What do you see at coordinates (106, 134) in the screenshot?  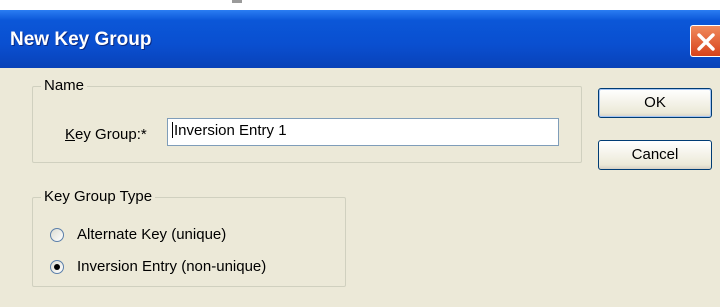 I see `key-group-label: Key Group:*` at bounding box center [106, 134].